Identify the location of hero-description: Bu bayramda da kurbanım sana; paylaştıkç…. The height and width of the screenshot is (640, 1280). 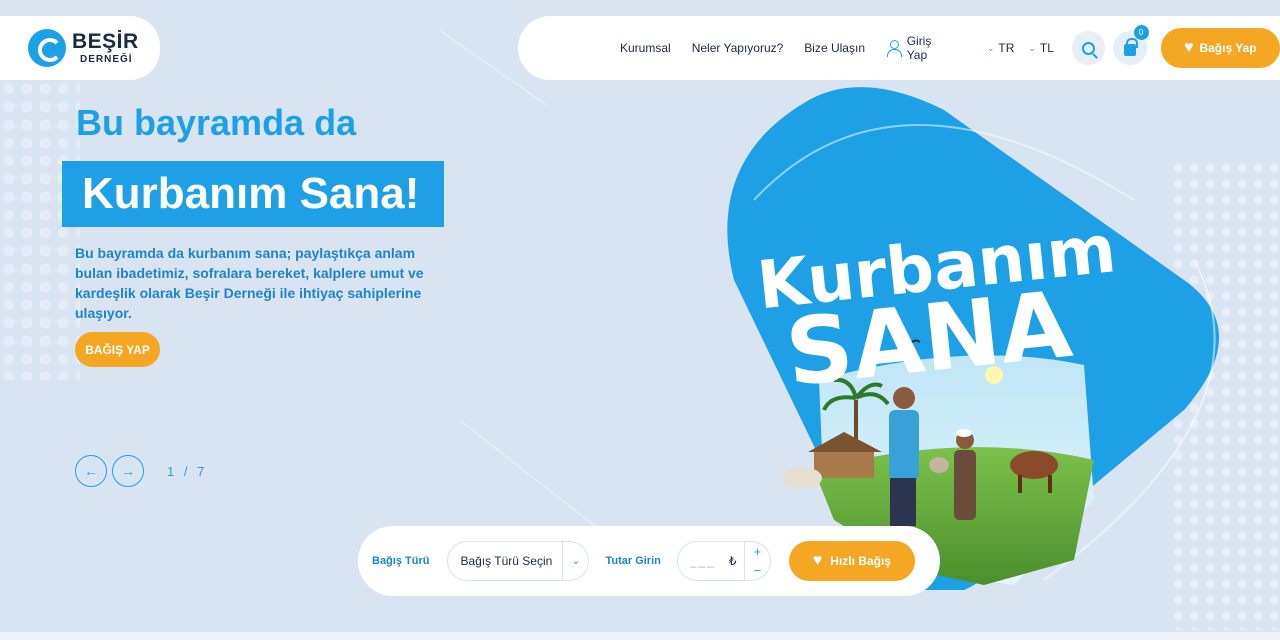
(249, 283).